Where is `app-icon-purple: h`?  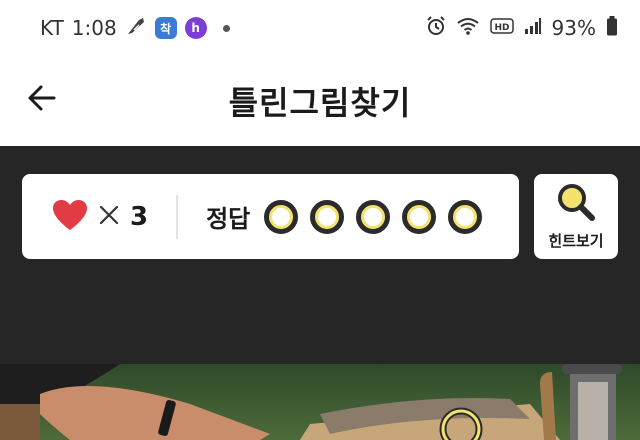 app-icon-purple: h is located at coordinates (195, 28).